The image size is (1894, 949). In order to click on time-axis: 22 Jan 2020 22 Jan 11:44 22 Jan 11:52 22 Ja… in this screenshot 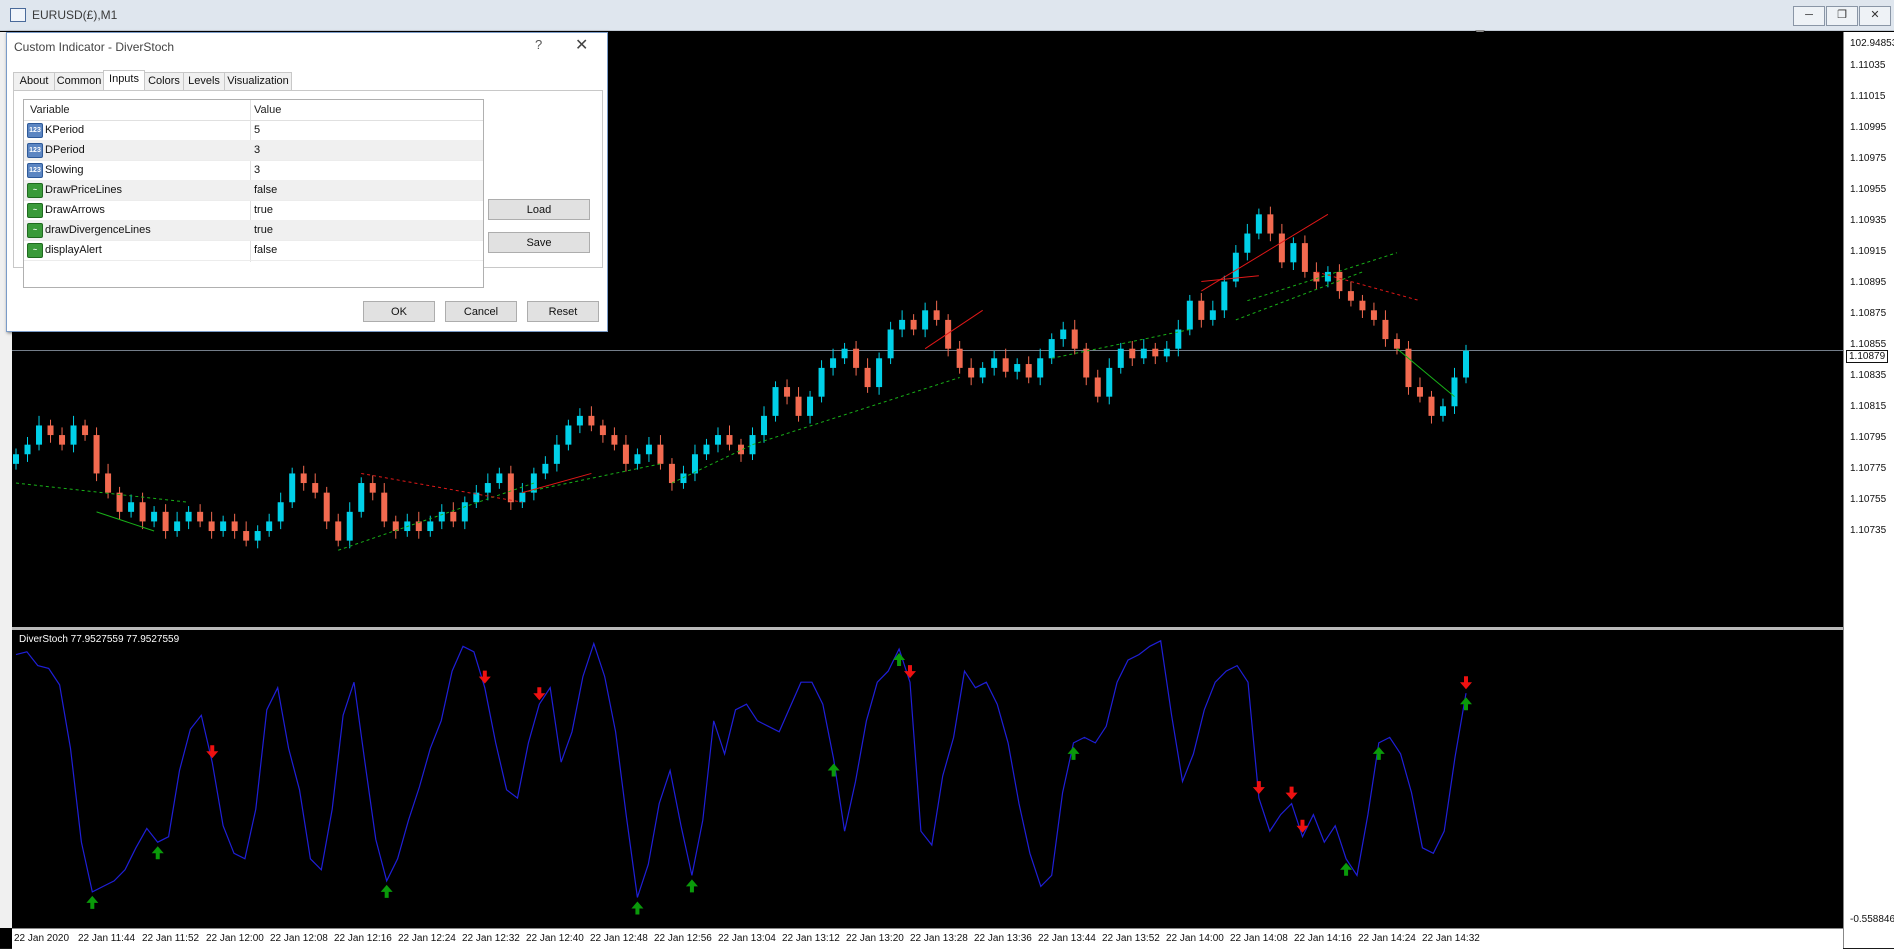, I will do `click(927, 938)`.